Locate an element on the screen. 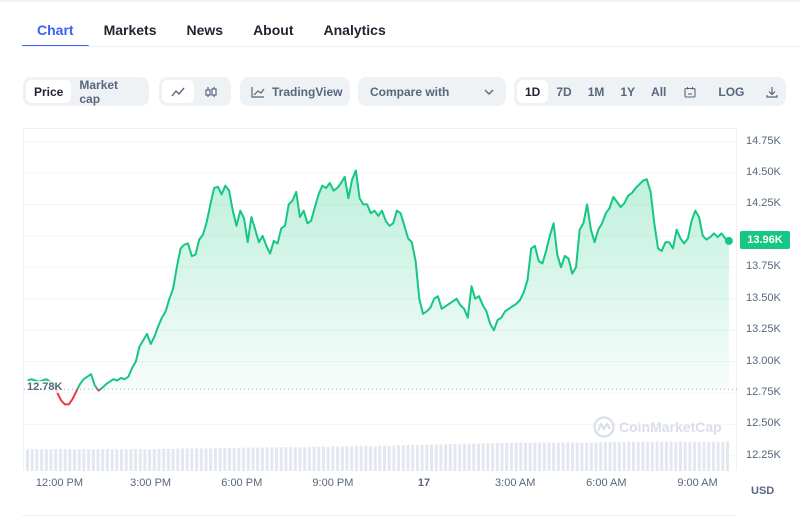 The image size is (800, 518). log-scale-toggle: LOG is located at coordinates (731, 91).